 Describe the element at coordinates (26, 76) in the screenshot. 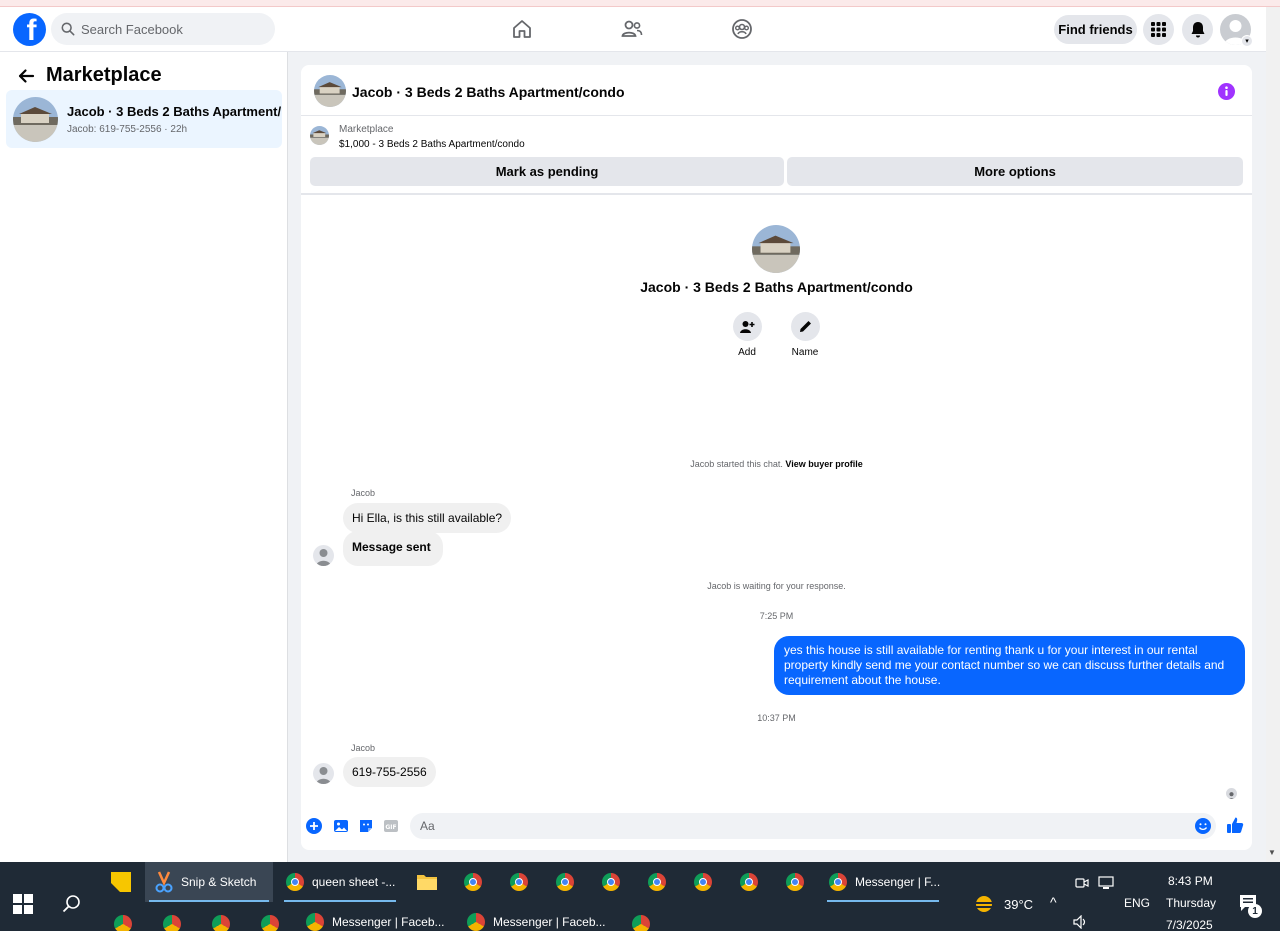

I see `back-arrow-icon` at that location.